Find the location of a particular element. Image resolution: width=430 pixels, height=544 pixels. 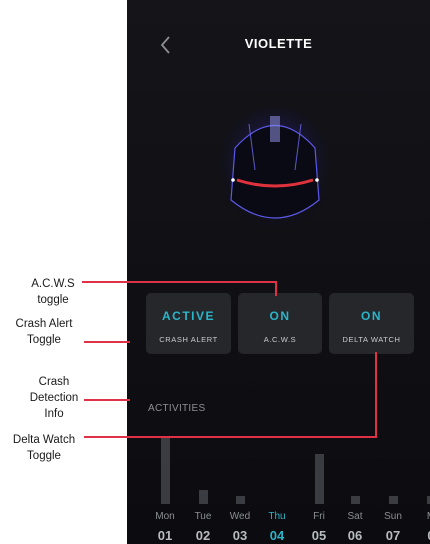

date-label-06: 06 is located at coordinates (355, 535).